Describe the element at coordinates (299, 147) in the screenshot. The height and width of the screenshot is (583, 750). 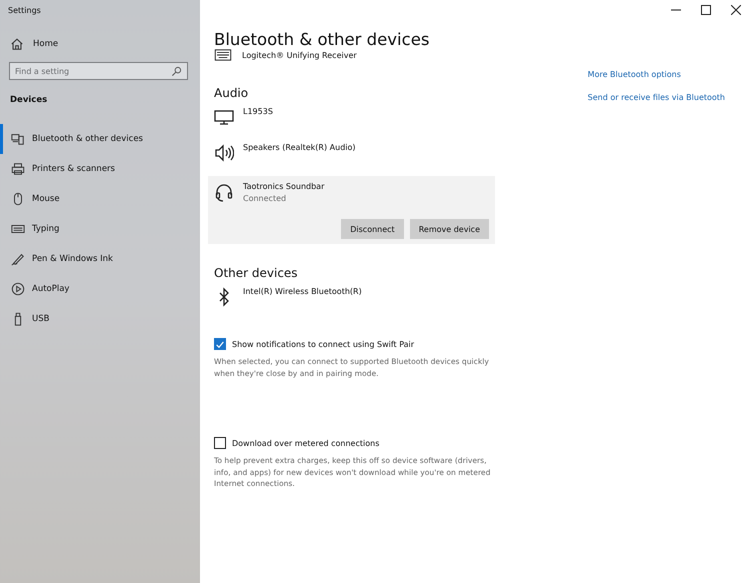
I see `device-name: Speakers (Realtek(R) Audio)` at that location.